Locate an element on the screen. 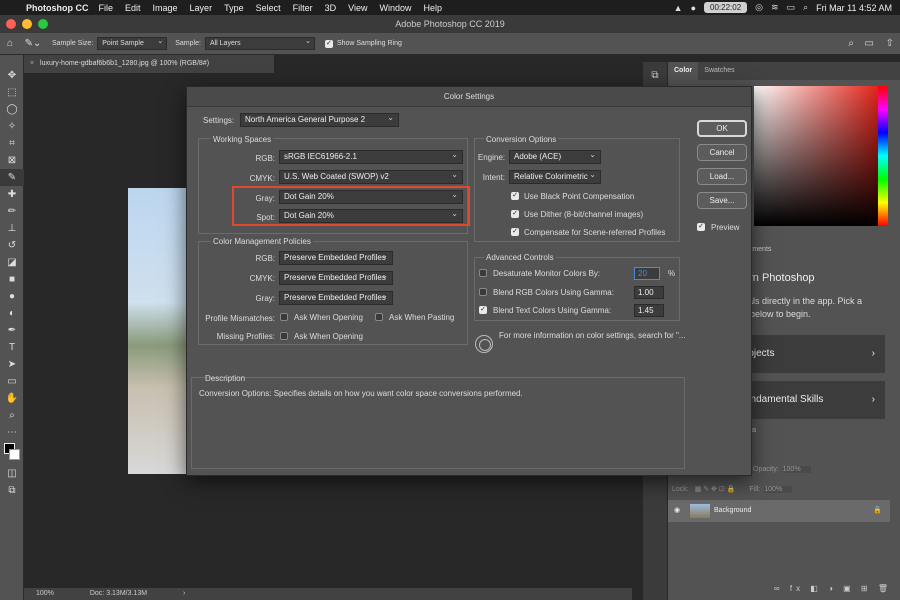 The width and height of the screenshot is (900, 600). sample-size-select: Point Sample is located at coordinates (132, 43).